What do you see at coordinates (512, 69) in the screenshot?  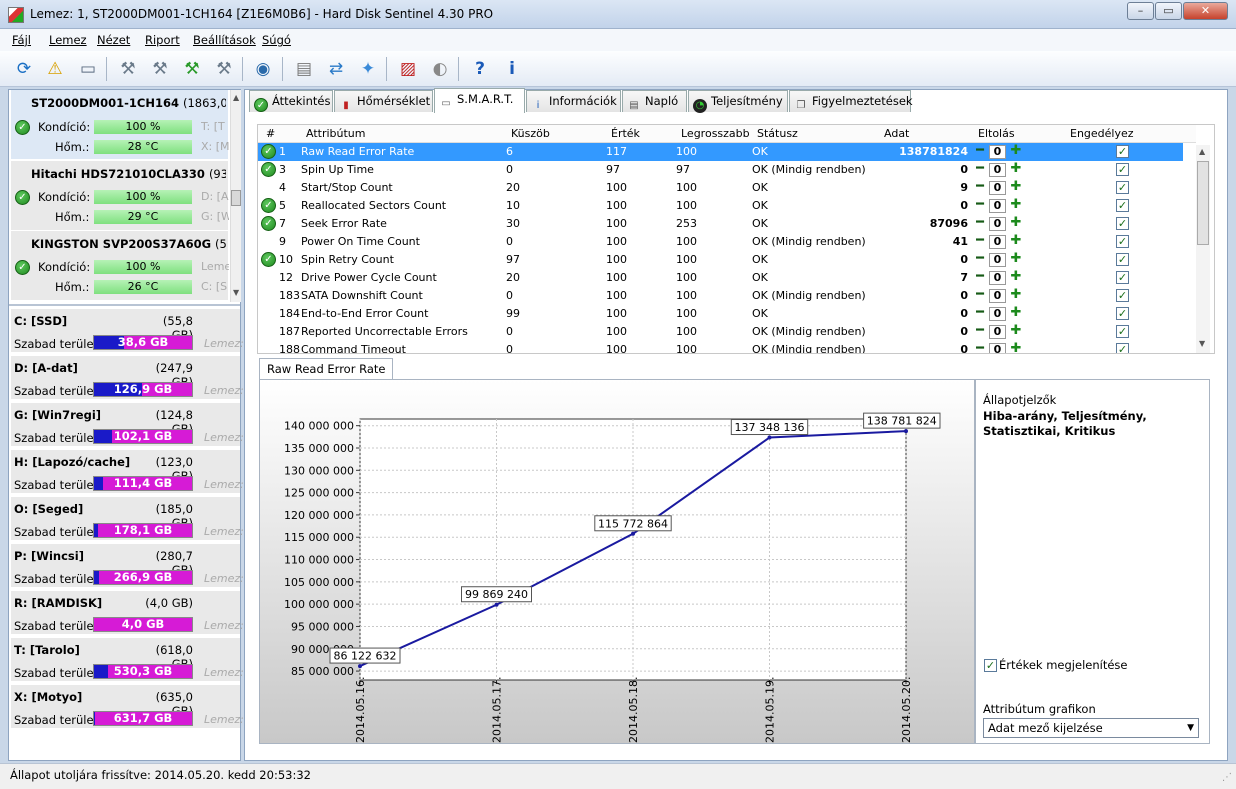 I see `info-icon: i` at bounding box center [512, 69].